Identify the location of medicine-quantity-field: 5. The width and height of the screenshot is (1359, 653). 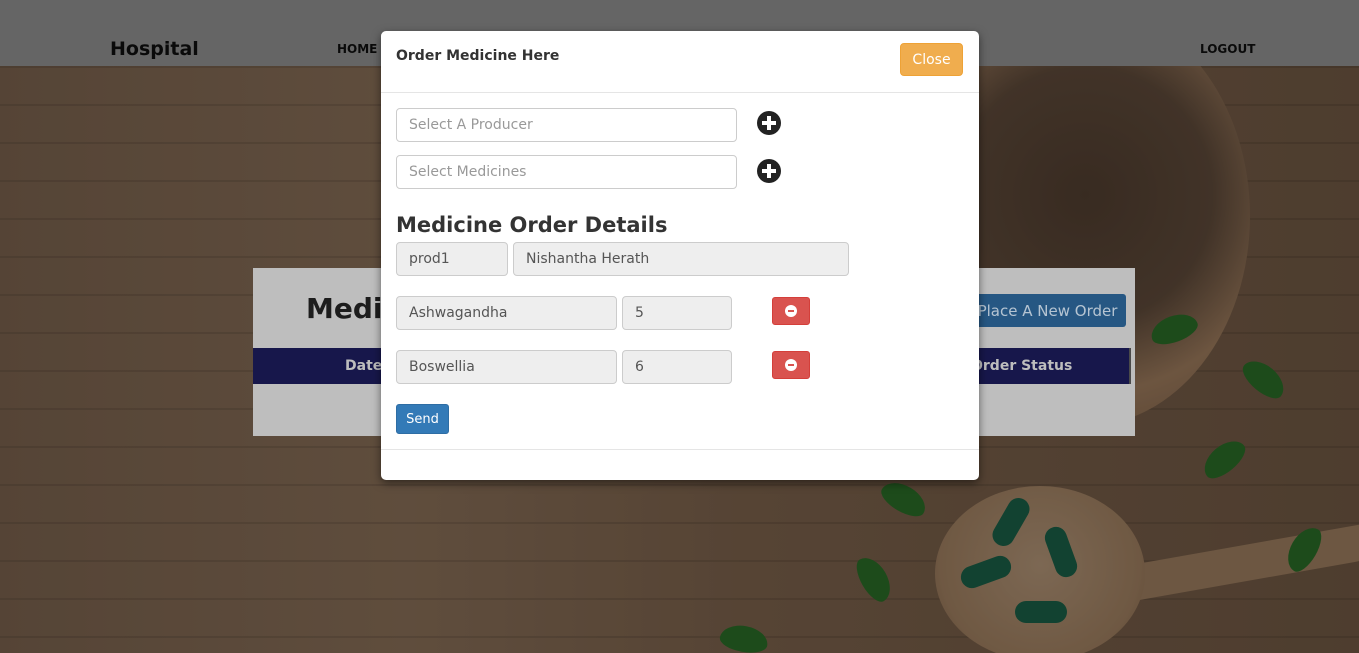
(677, 313).